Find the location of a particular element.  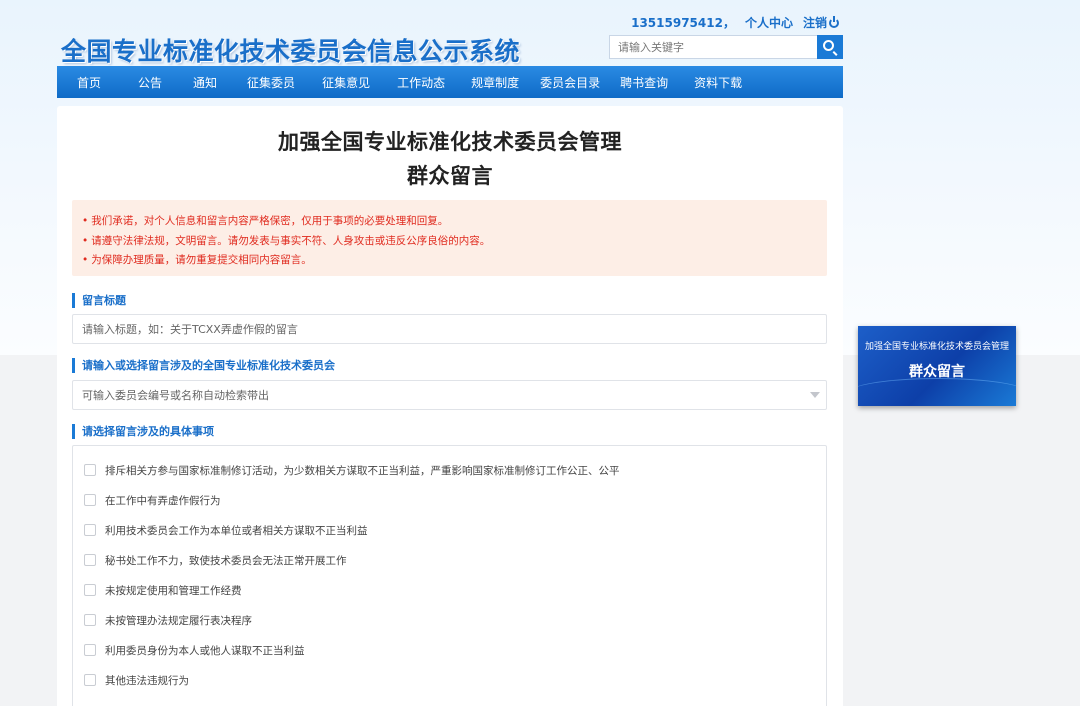

matter-option: 利用技术委员会工作为本单位或者相关方谋取不正当利益 is located at coordinates (226, 530).